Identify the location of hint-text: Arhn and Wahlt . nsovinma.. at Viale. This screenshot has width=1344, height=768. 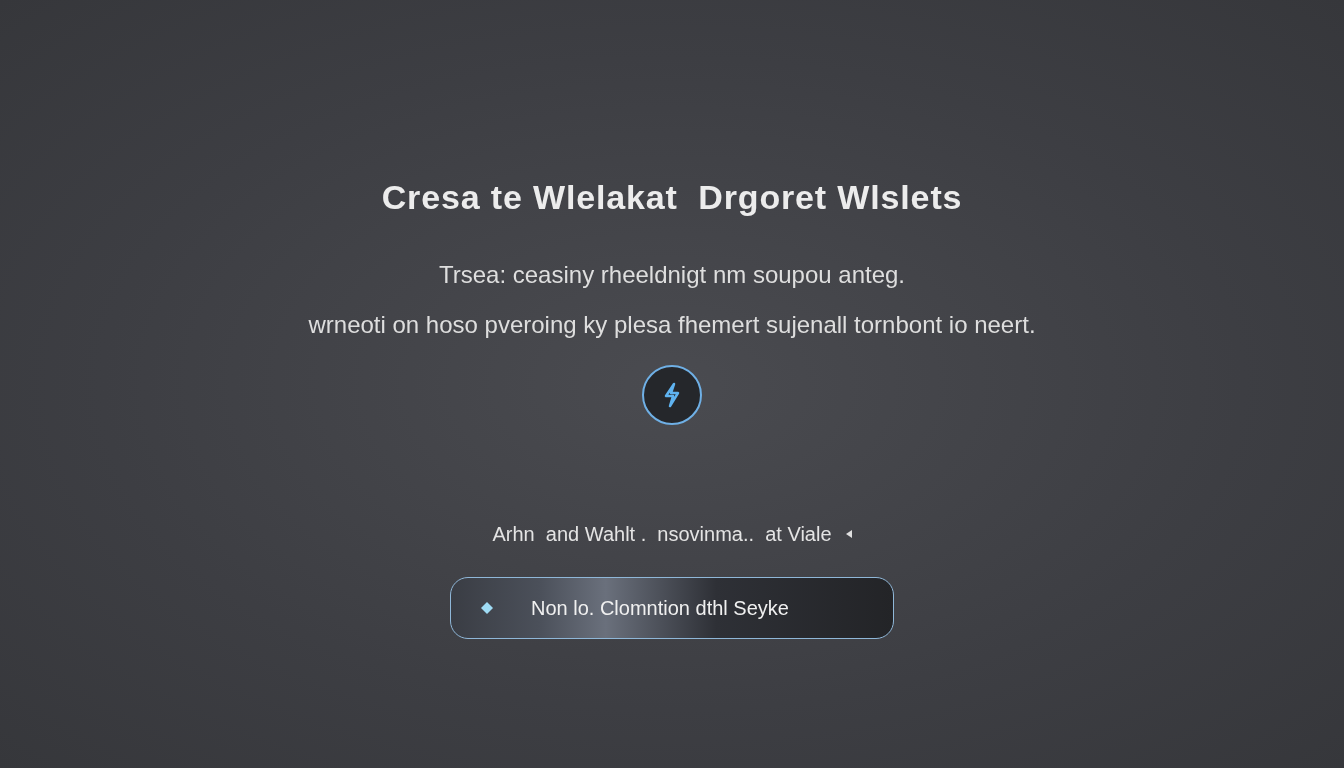
(662, 534).